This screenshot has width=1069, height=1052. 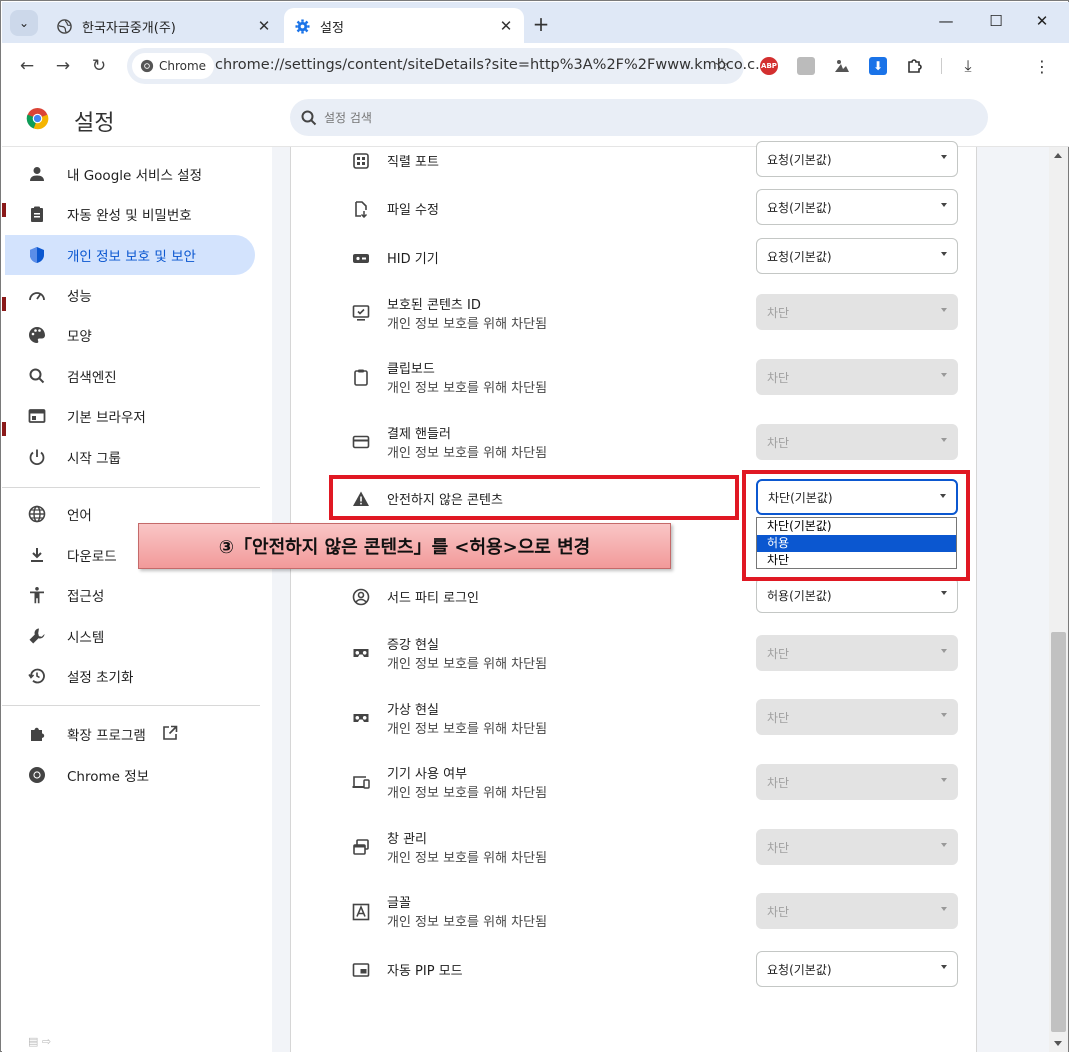 What do you see at coordinates (92, 557) in the screenshot?
I see `sidebar-item-label: 다운로드` at bounding box center [92, 557].